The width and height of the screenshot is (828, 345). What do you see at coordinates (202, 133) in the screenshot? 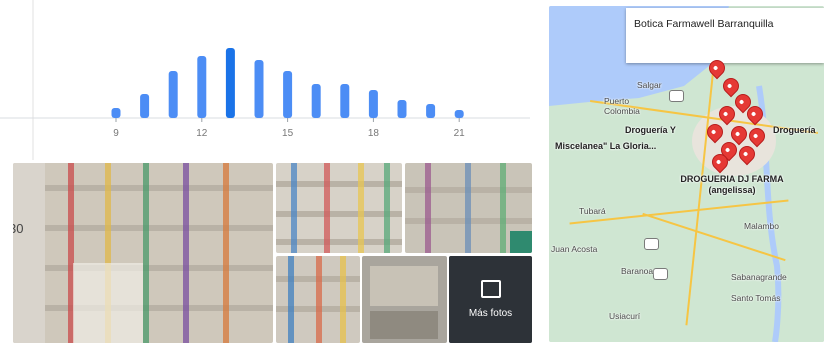
I see `hour-tick-label: 12` at bounding box center [202, 133].